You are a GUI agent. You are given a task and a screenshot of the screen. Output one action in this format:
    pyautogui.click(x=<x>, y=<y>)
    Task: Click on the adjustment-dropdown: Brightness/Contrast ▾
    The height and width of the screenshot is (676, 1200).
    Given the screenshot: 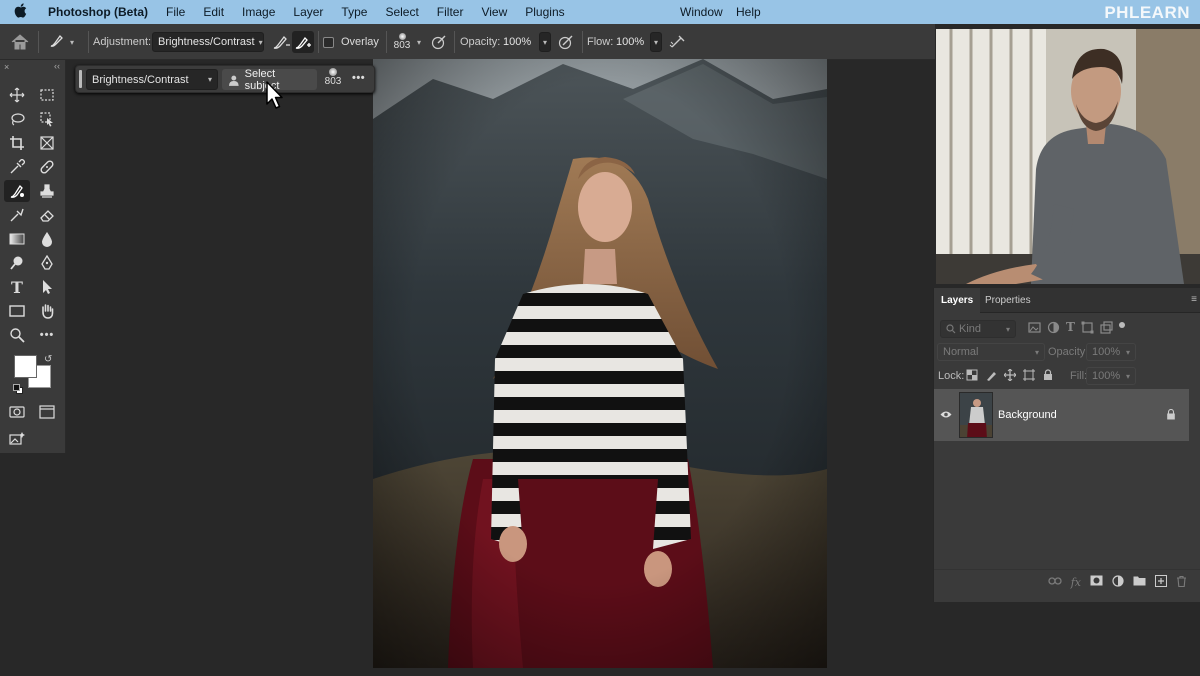 What is the action you would take?
    pyautogui.click(x=208, y=42)
    